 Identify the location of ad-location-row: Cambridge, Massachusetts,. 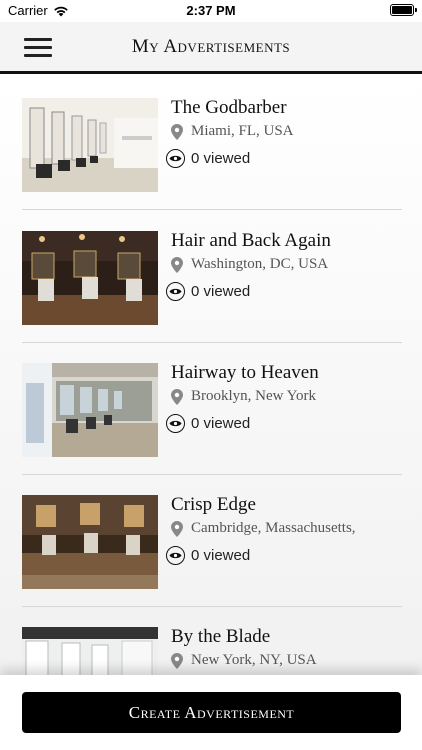
(263, 528).